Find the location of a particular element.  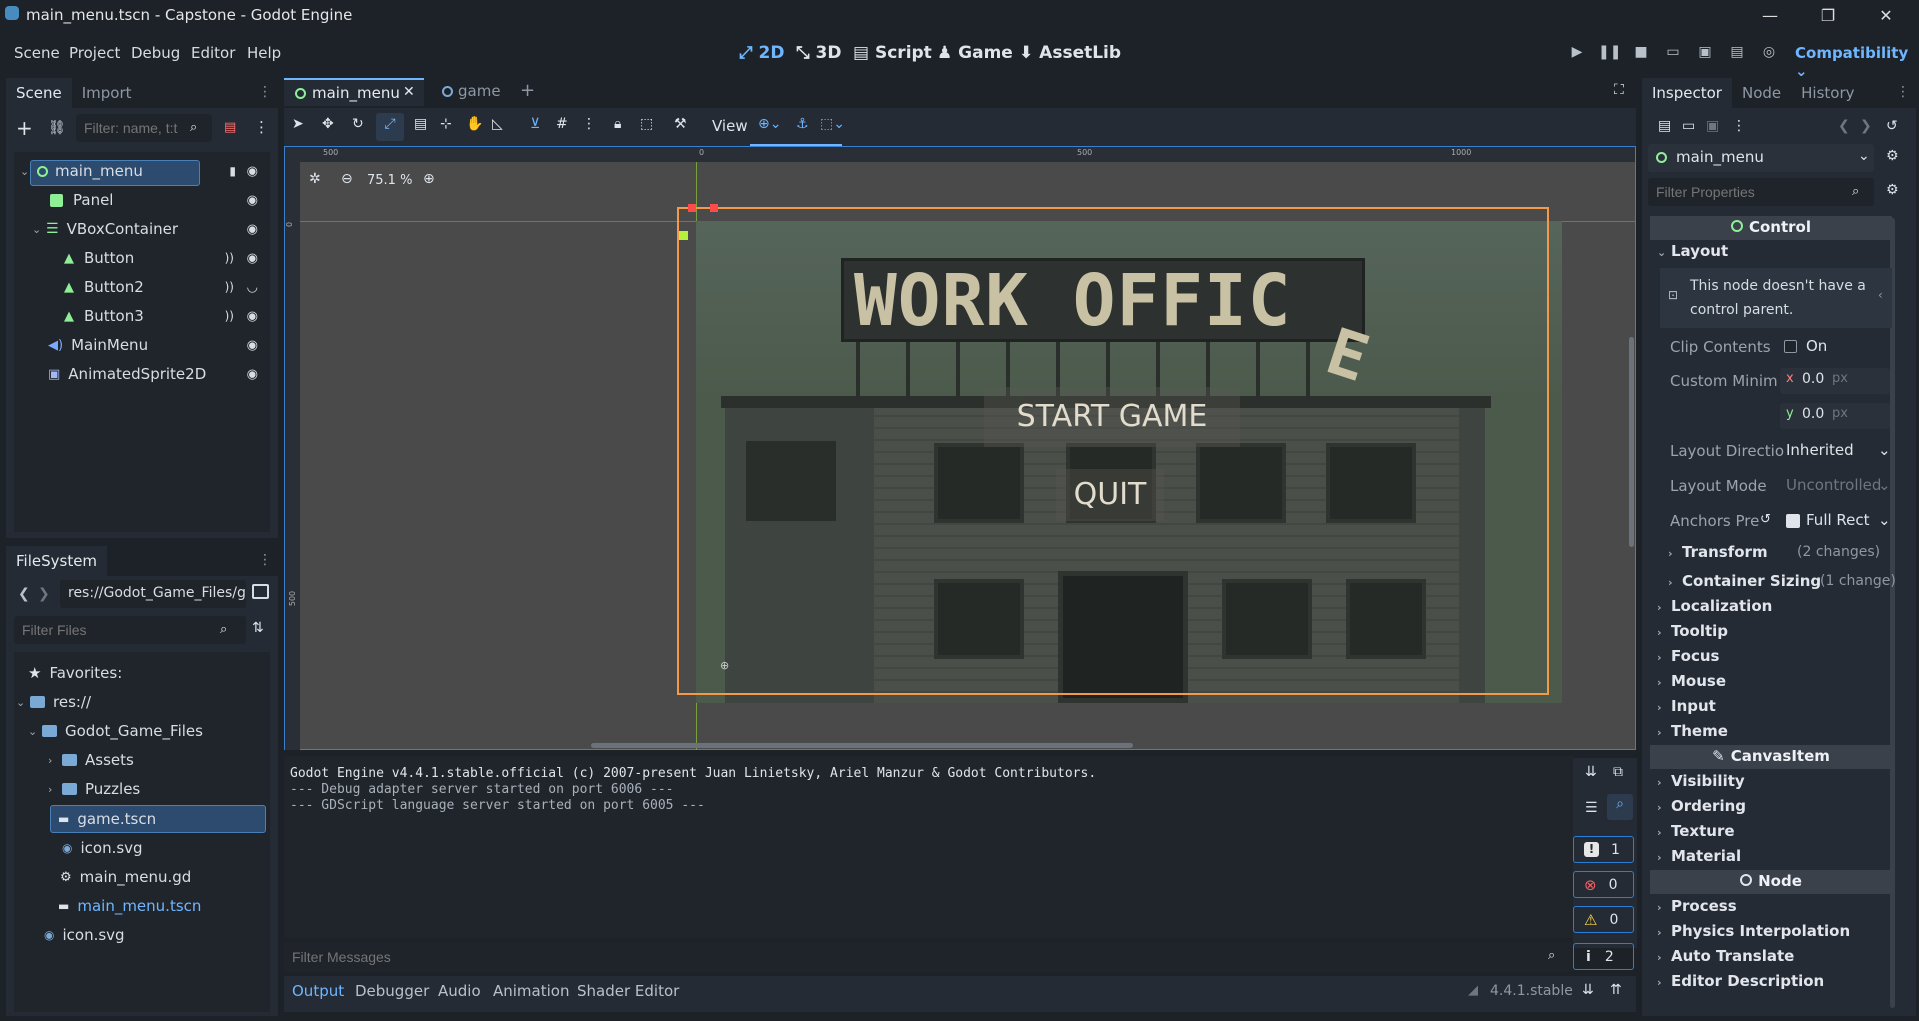

play-icon: ▶ is located at coordinates (1577, 55).